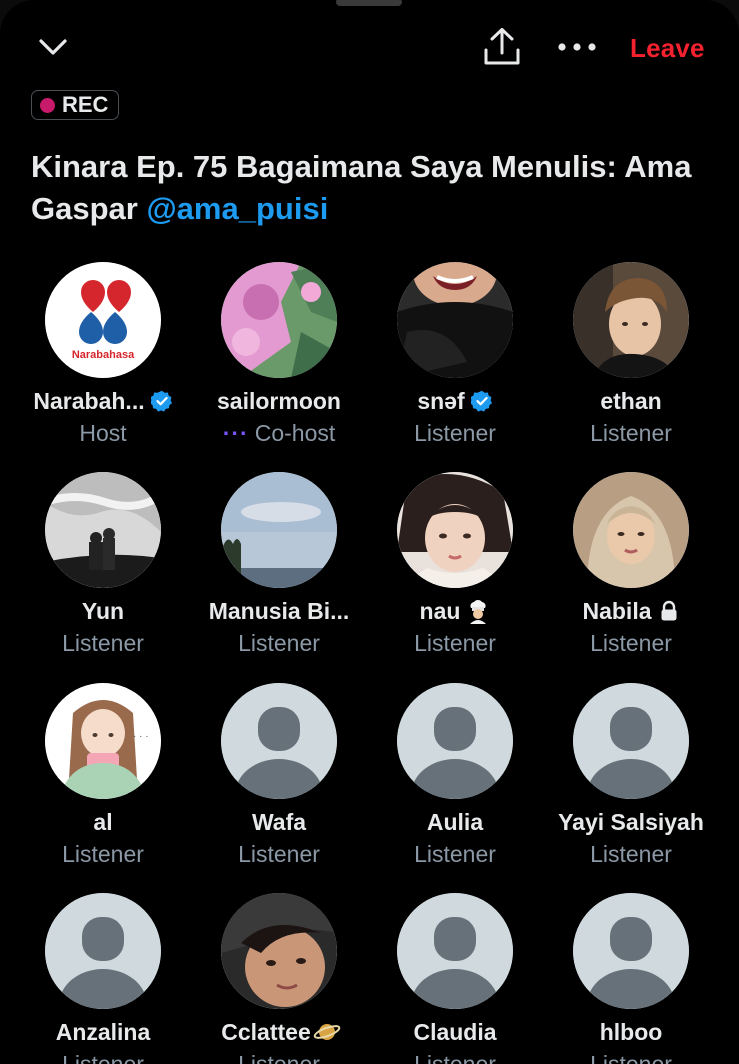  Describe the element at coordinates (441, 400) in the screenshot. I see `participant-name: snəf` at that location.